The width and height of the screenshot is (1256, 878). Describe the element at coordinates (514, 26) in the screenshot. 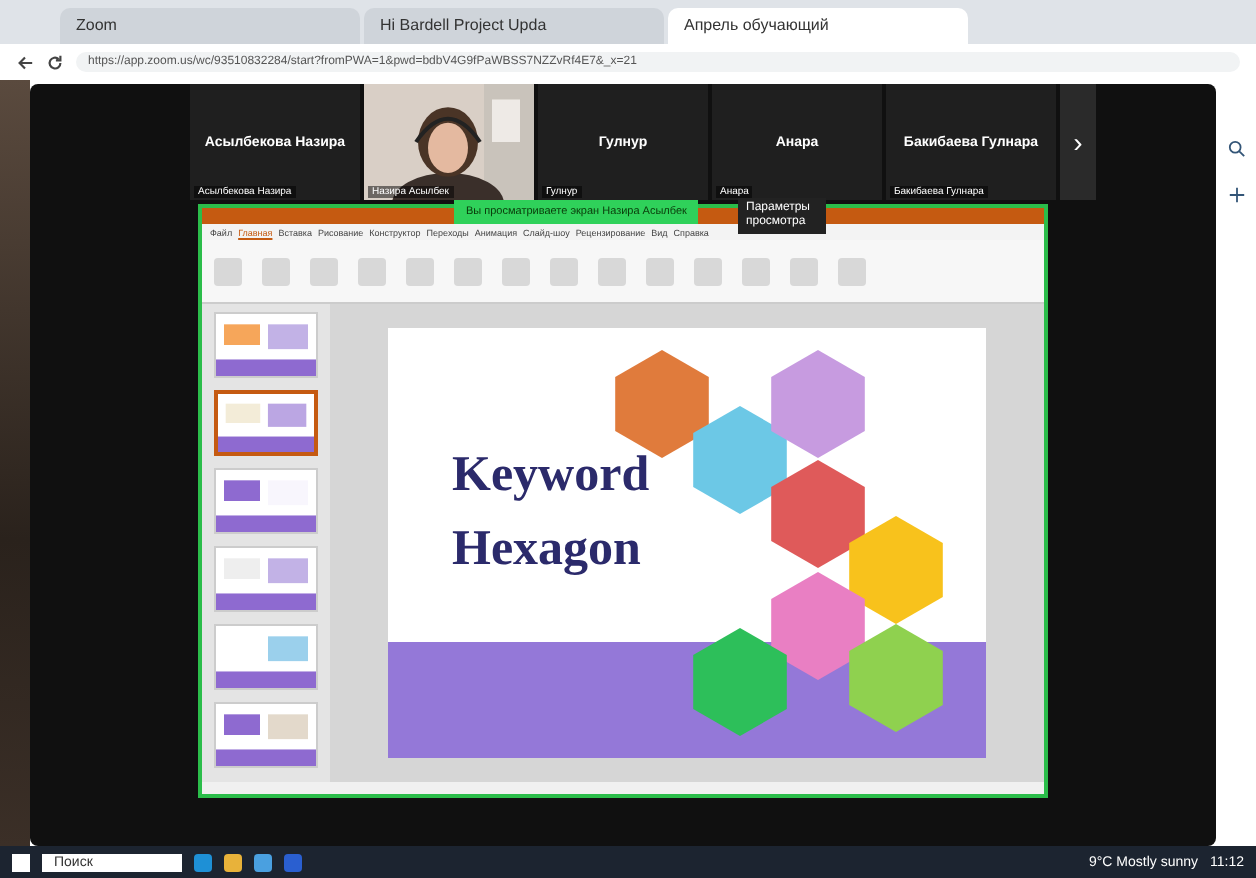

I see `browser-tab: Hi Bardell Project Upda` at that location.